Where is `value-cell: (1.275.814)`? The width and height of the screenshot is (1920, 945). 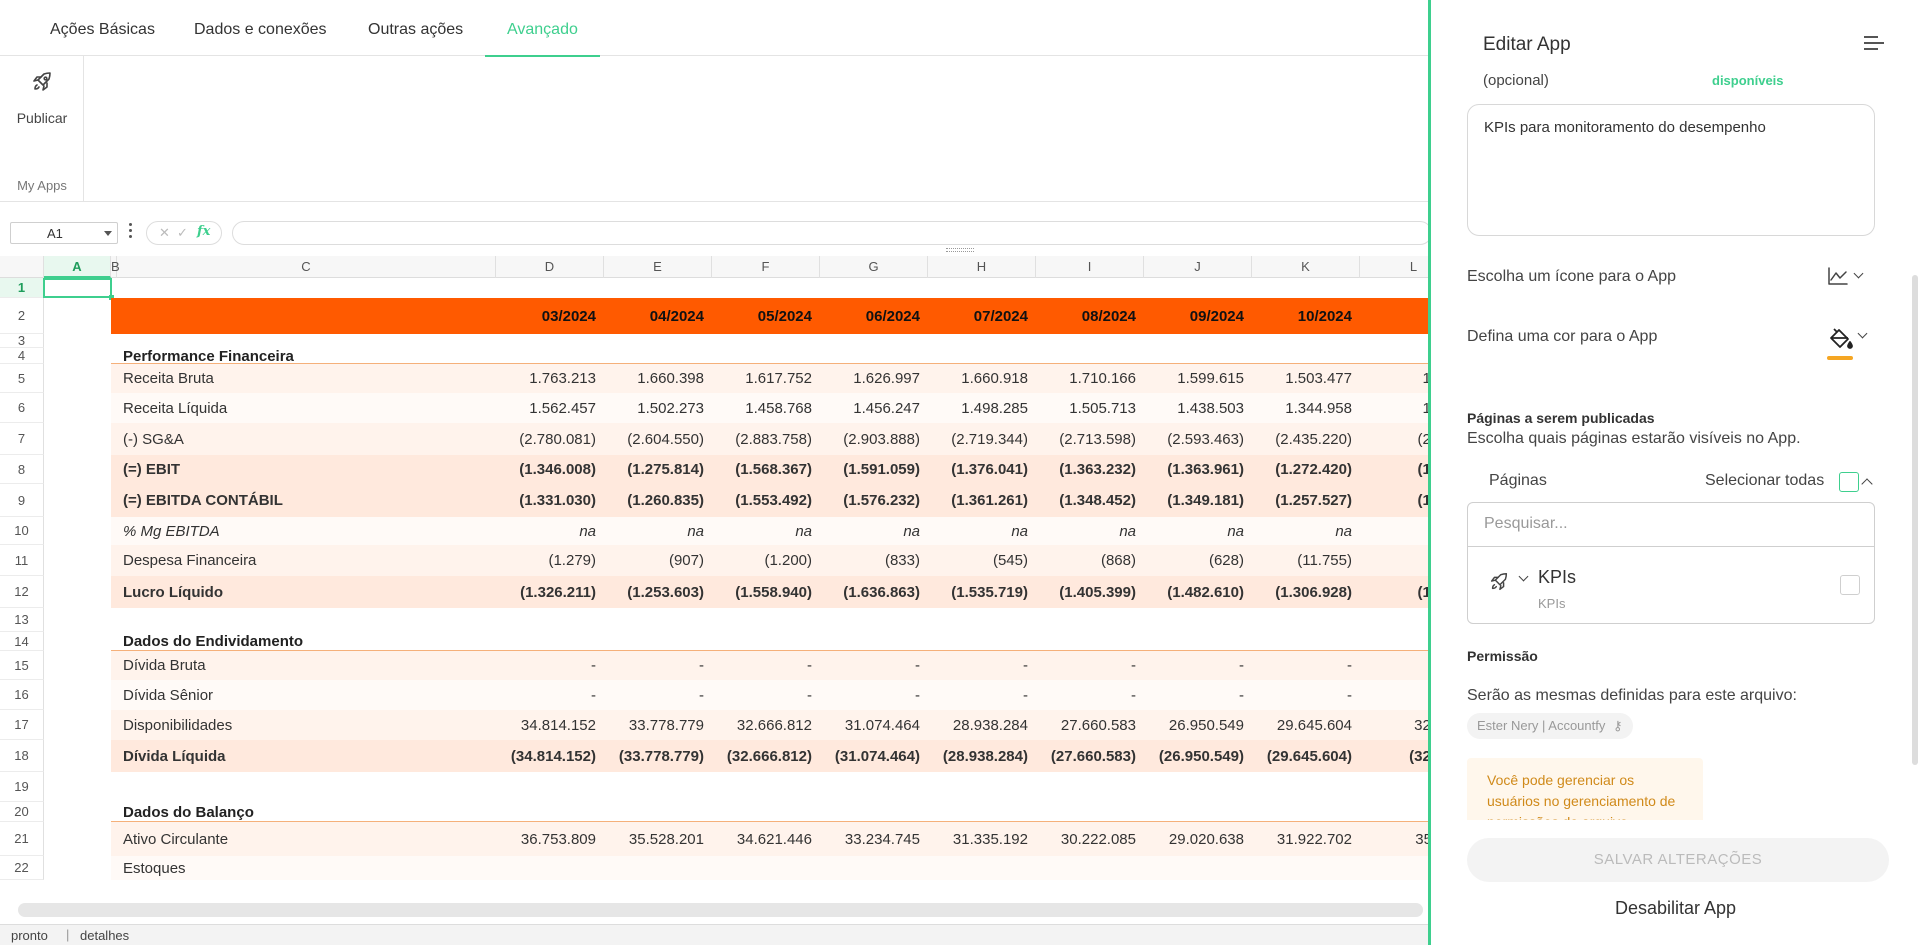 value-cell: (1.275.814) is located at coordinates (654, 469).